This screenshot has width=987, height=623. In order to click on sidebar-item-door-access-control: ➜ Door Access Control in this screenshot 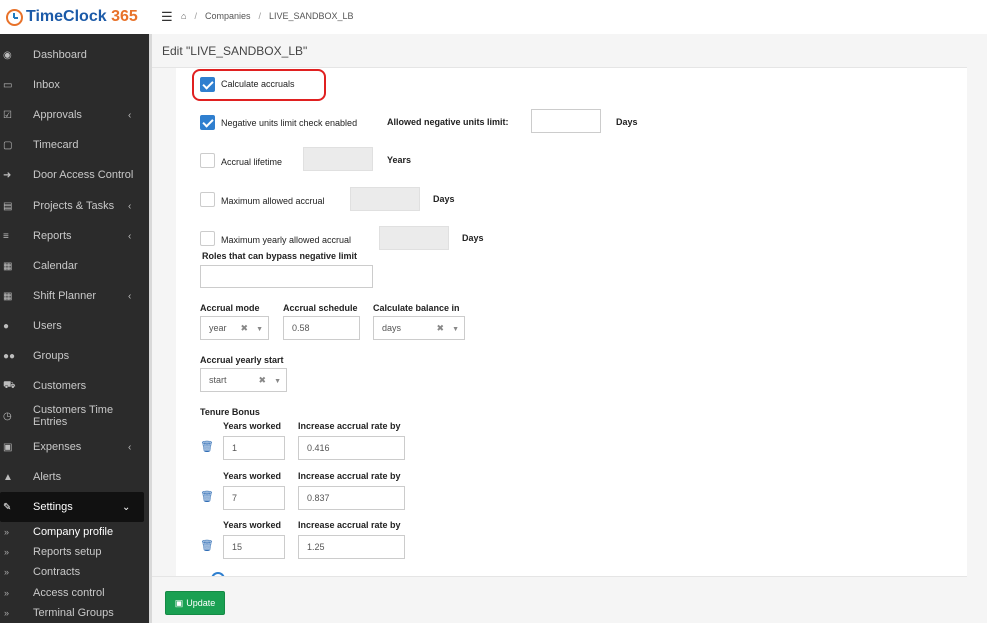, I will do `click(75, 175)`.